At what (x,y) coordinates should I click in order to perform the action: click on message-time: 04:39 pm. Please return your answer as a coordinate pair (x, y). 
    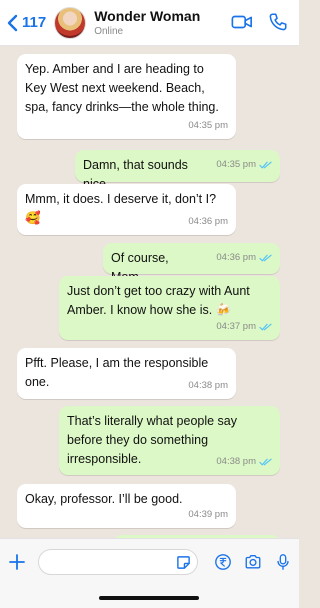
    Looking at the image, I should click on (208, 514).